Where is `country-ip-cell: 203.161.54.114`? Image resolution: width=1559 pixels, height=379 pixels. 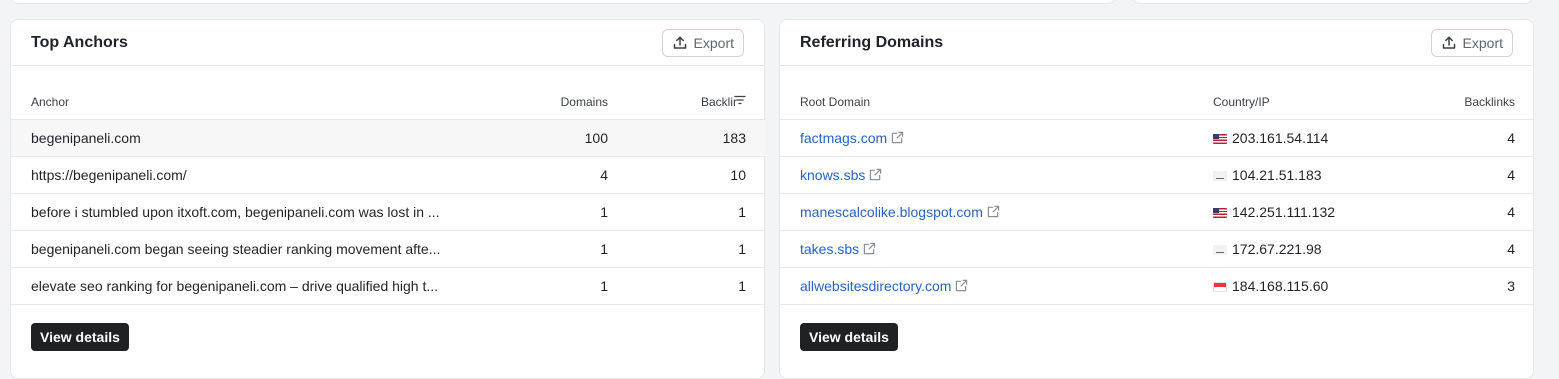 country-ip-cell: 203.161.54.114 is located at coordinates (1303, 138).